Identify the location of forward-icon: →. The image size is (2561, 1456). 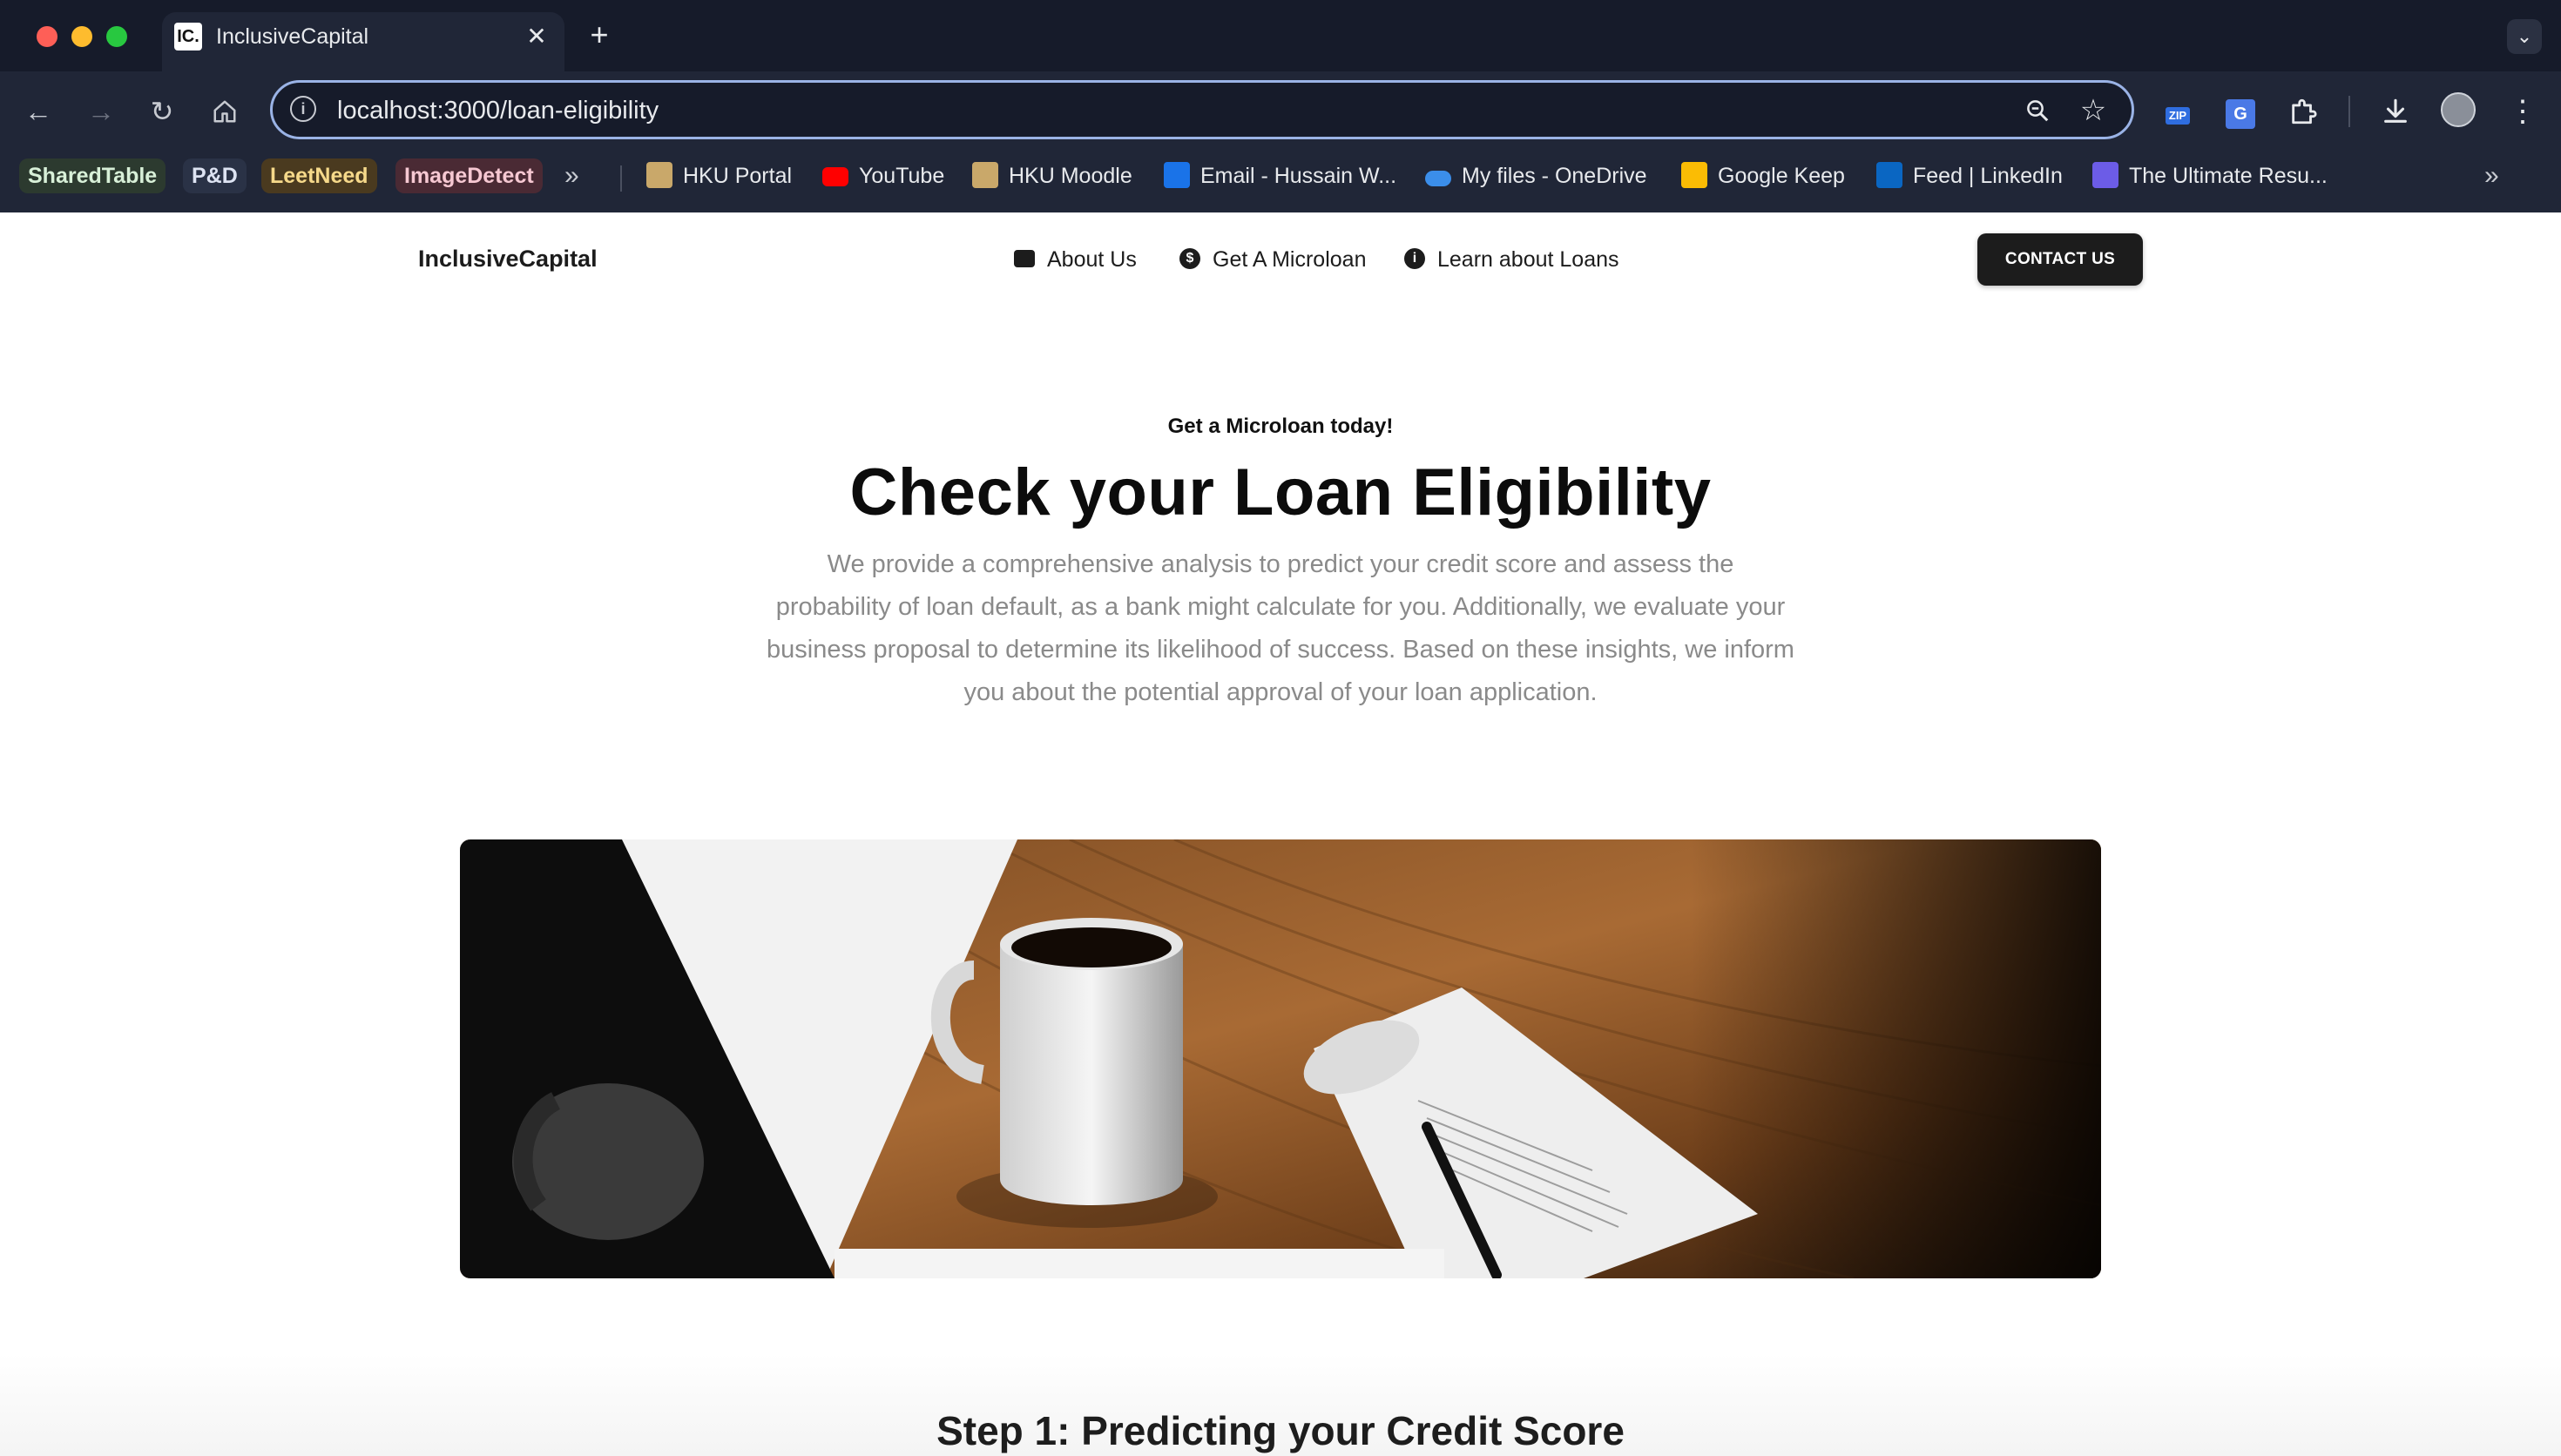
(101, 111).